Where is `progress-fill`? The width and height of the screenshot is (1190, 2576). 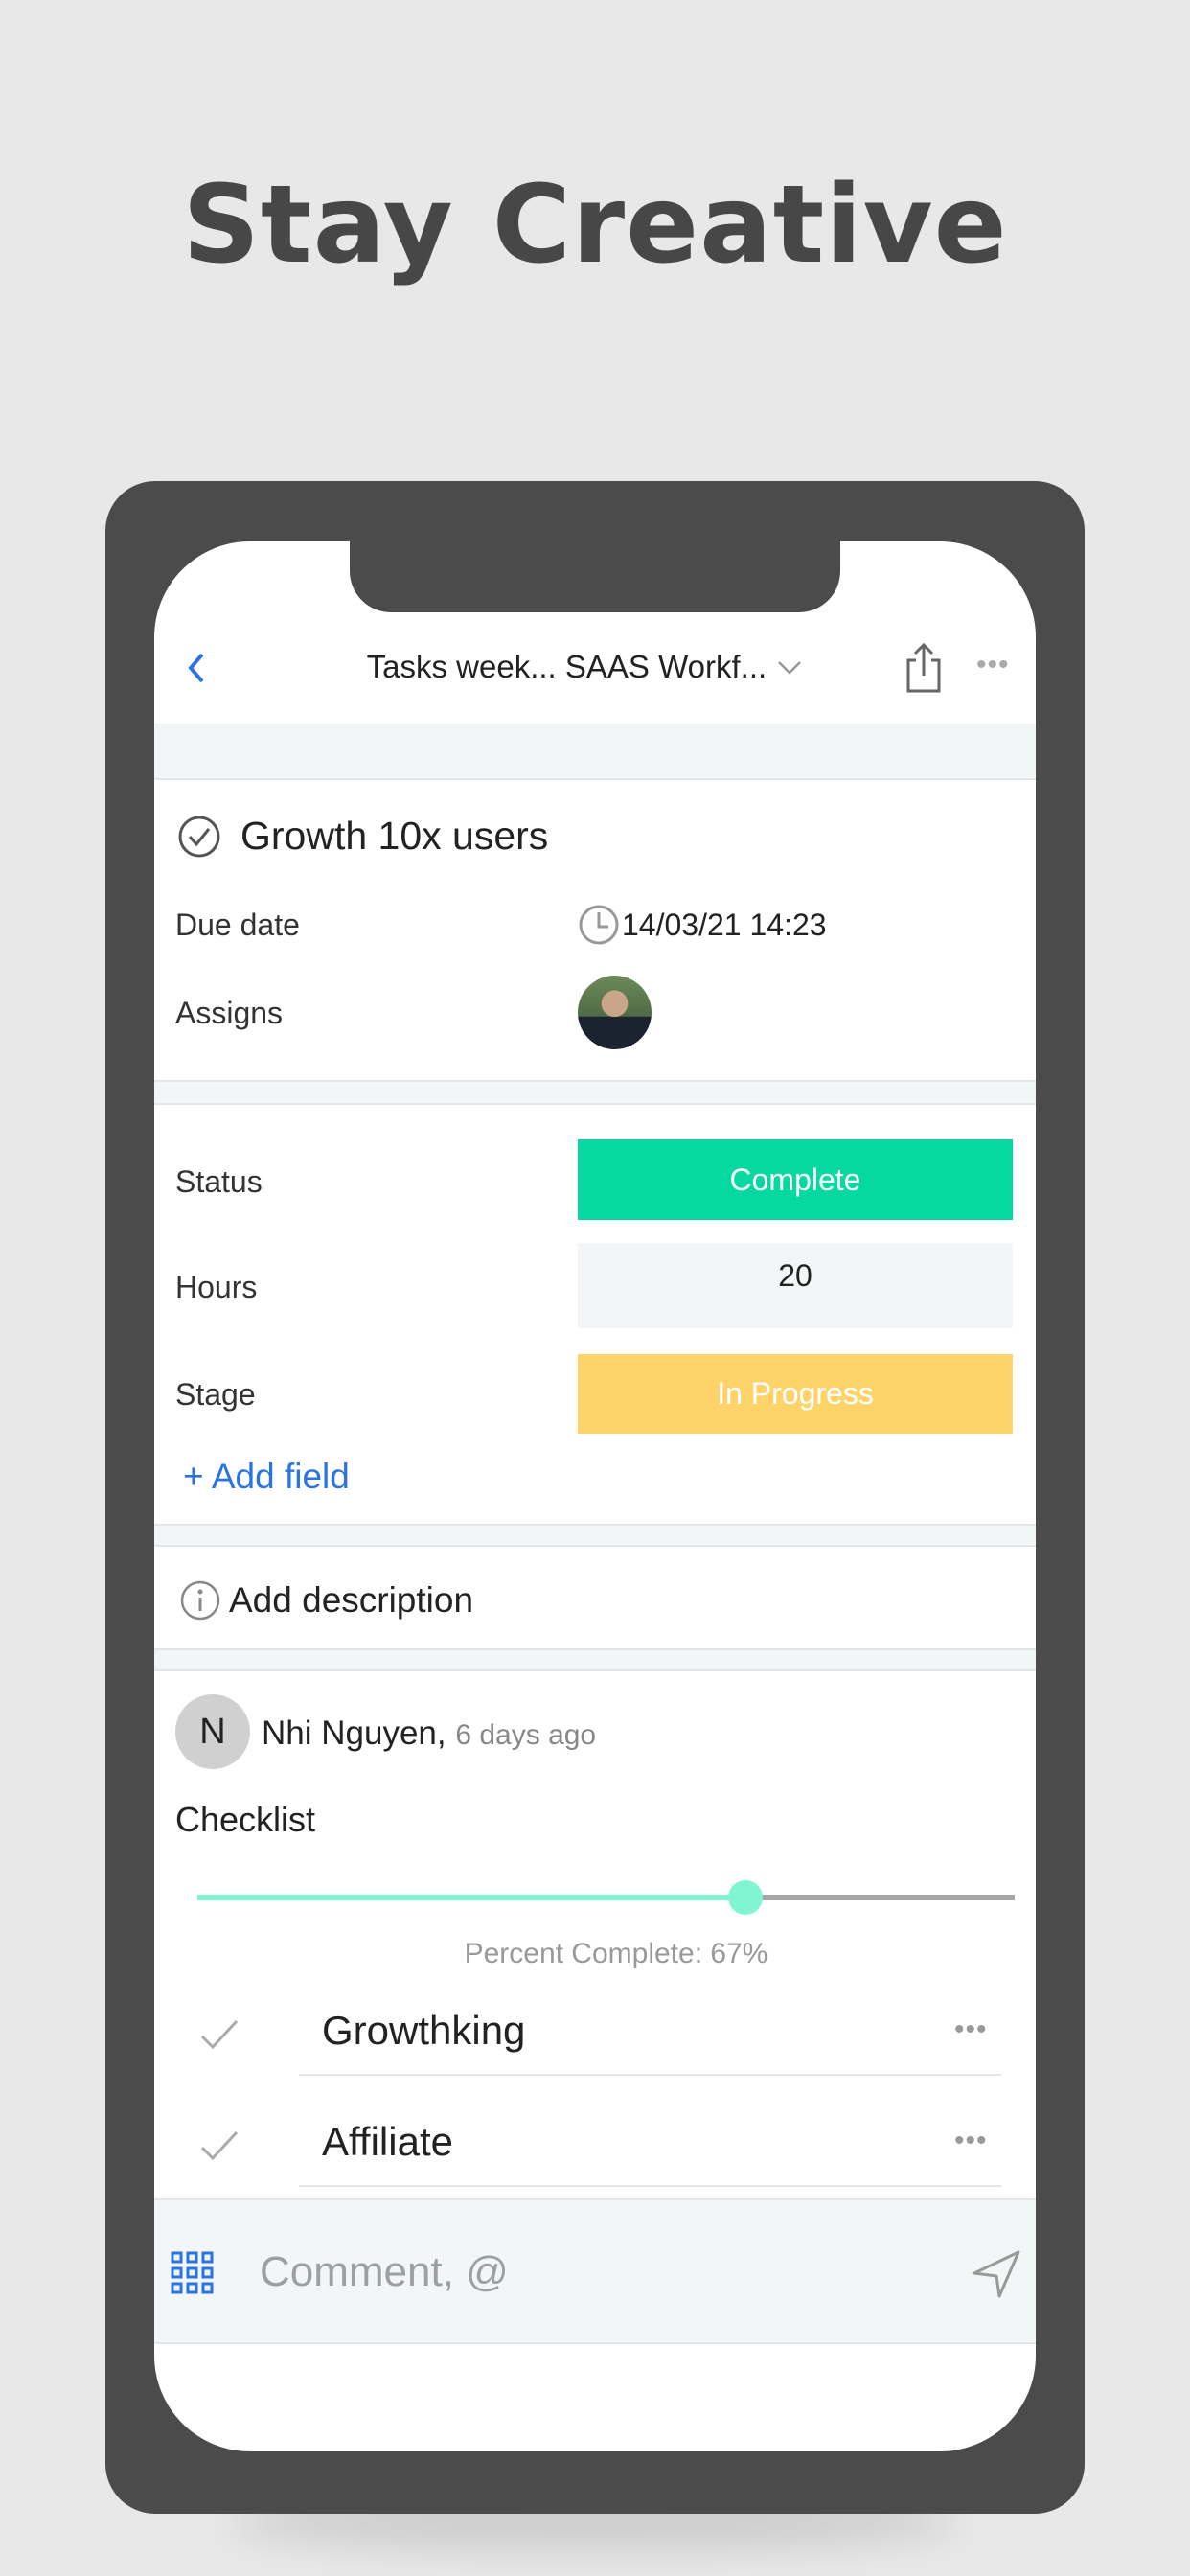 progress-fill is located at coordinates (471, 1897).